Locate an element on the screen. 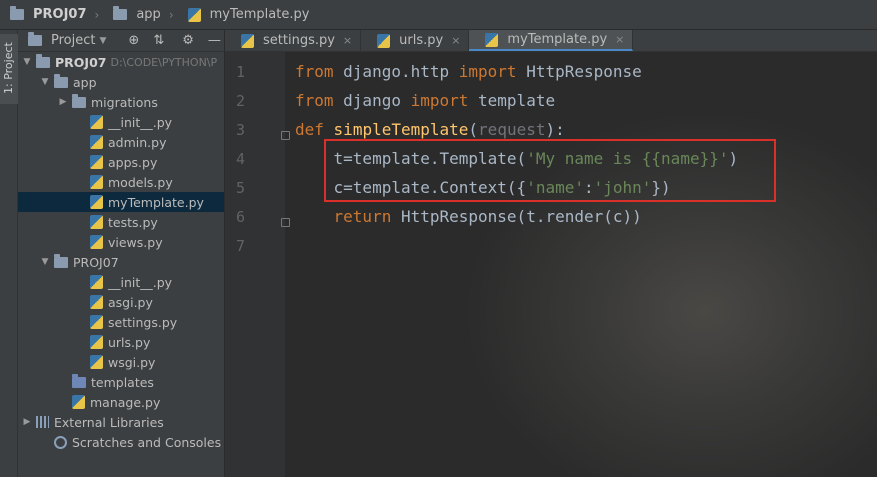  tree-item: asgi.py is located at coordinates (121, 302).